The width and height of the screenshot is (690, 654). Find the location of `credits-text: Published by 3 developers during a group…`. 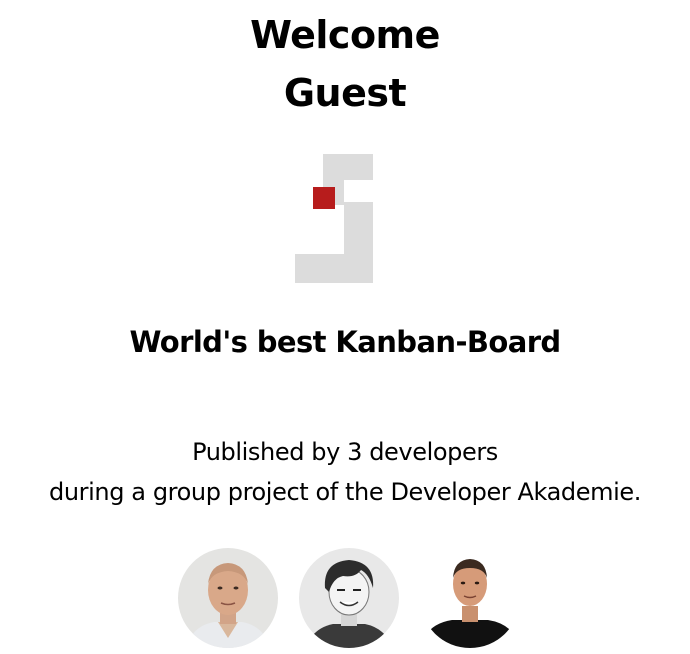

credits-text: Published by 3 developers during a group… is located at coordinates (345, 472).